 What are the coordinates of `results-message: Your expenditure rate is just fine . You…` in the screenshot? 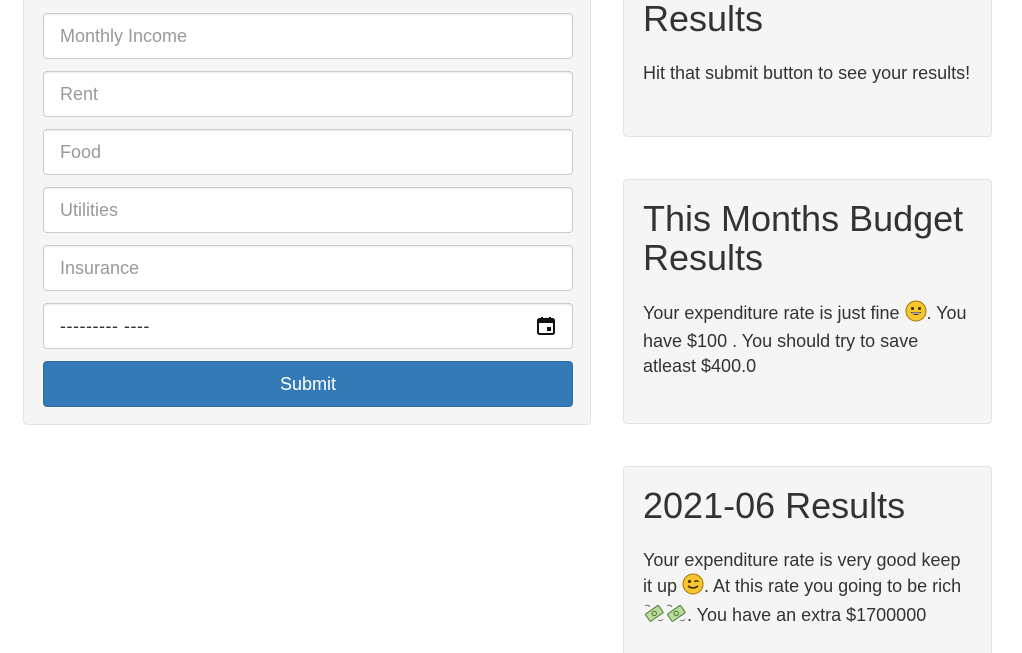 It's located at (807, 339).